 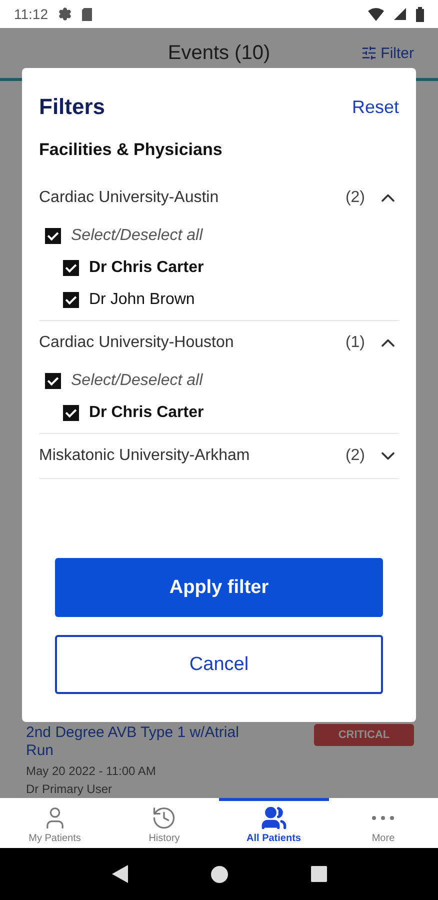 What do you see at coordinates (164, 818) in the screenshot?
I see `history-icon` at bounding box center [164, 818].